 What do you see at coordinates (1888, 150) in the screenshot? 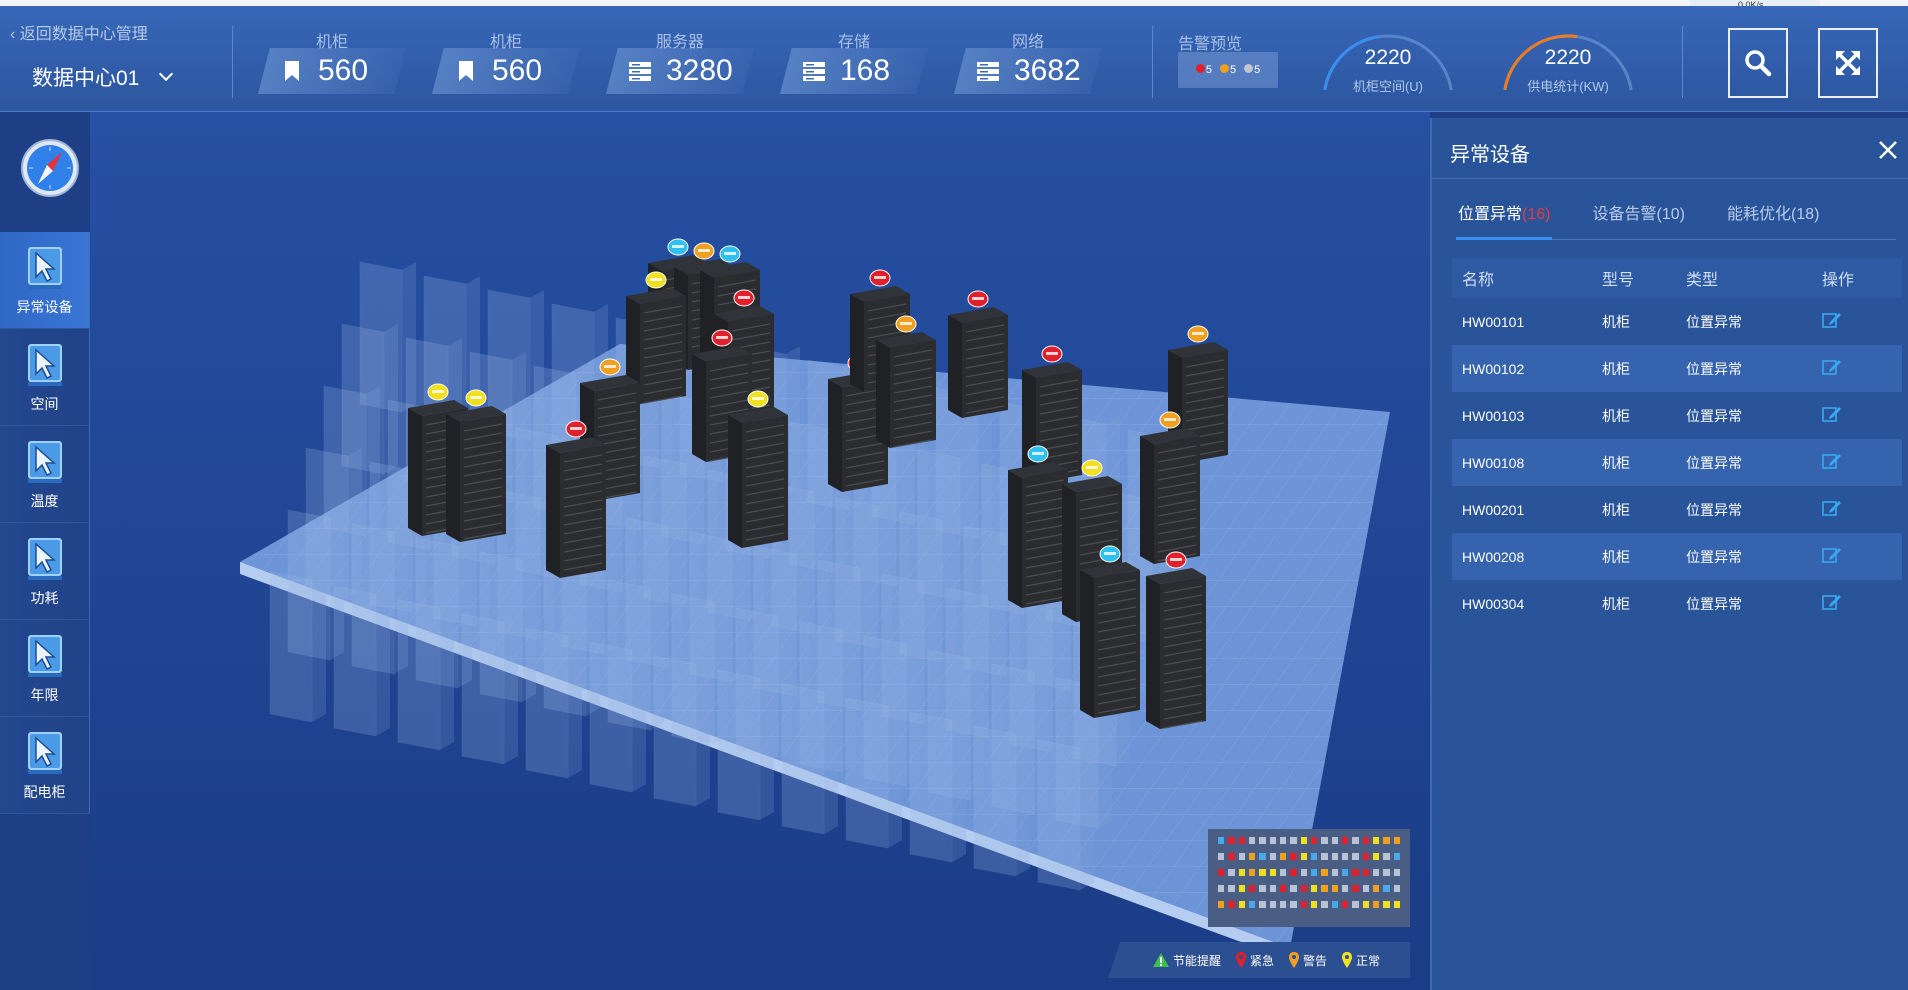
I see `close-icon` at bounding box center [1888, 150].